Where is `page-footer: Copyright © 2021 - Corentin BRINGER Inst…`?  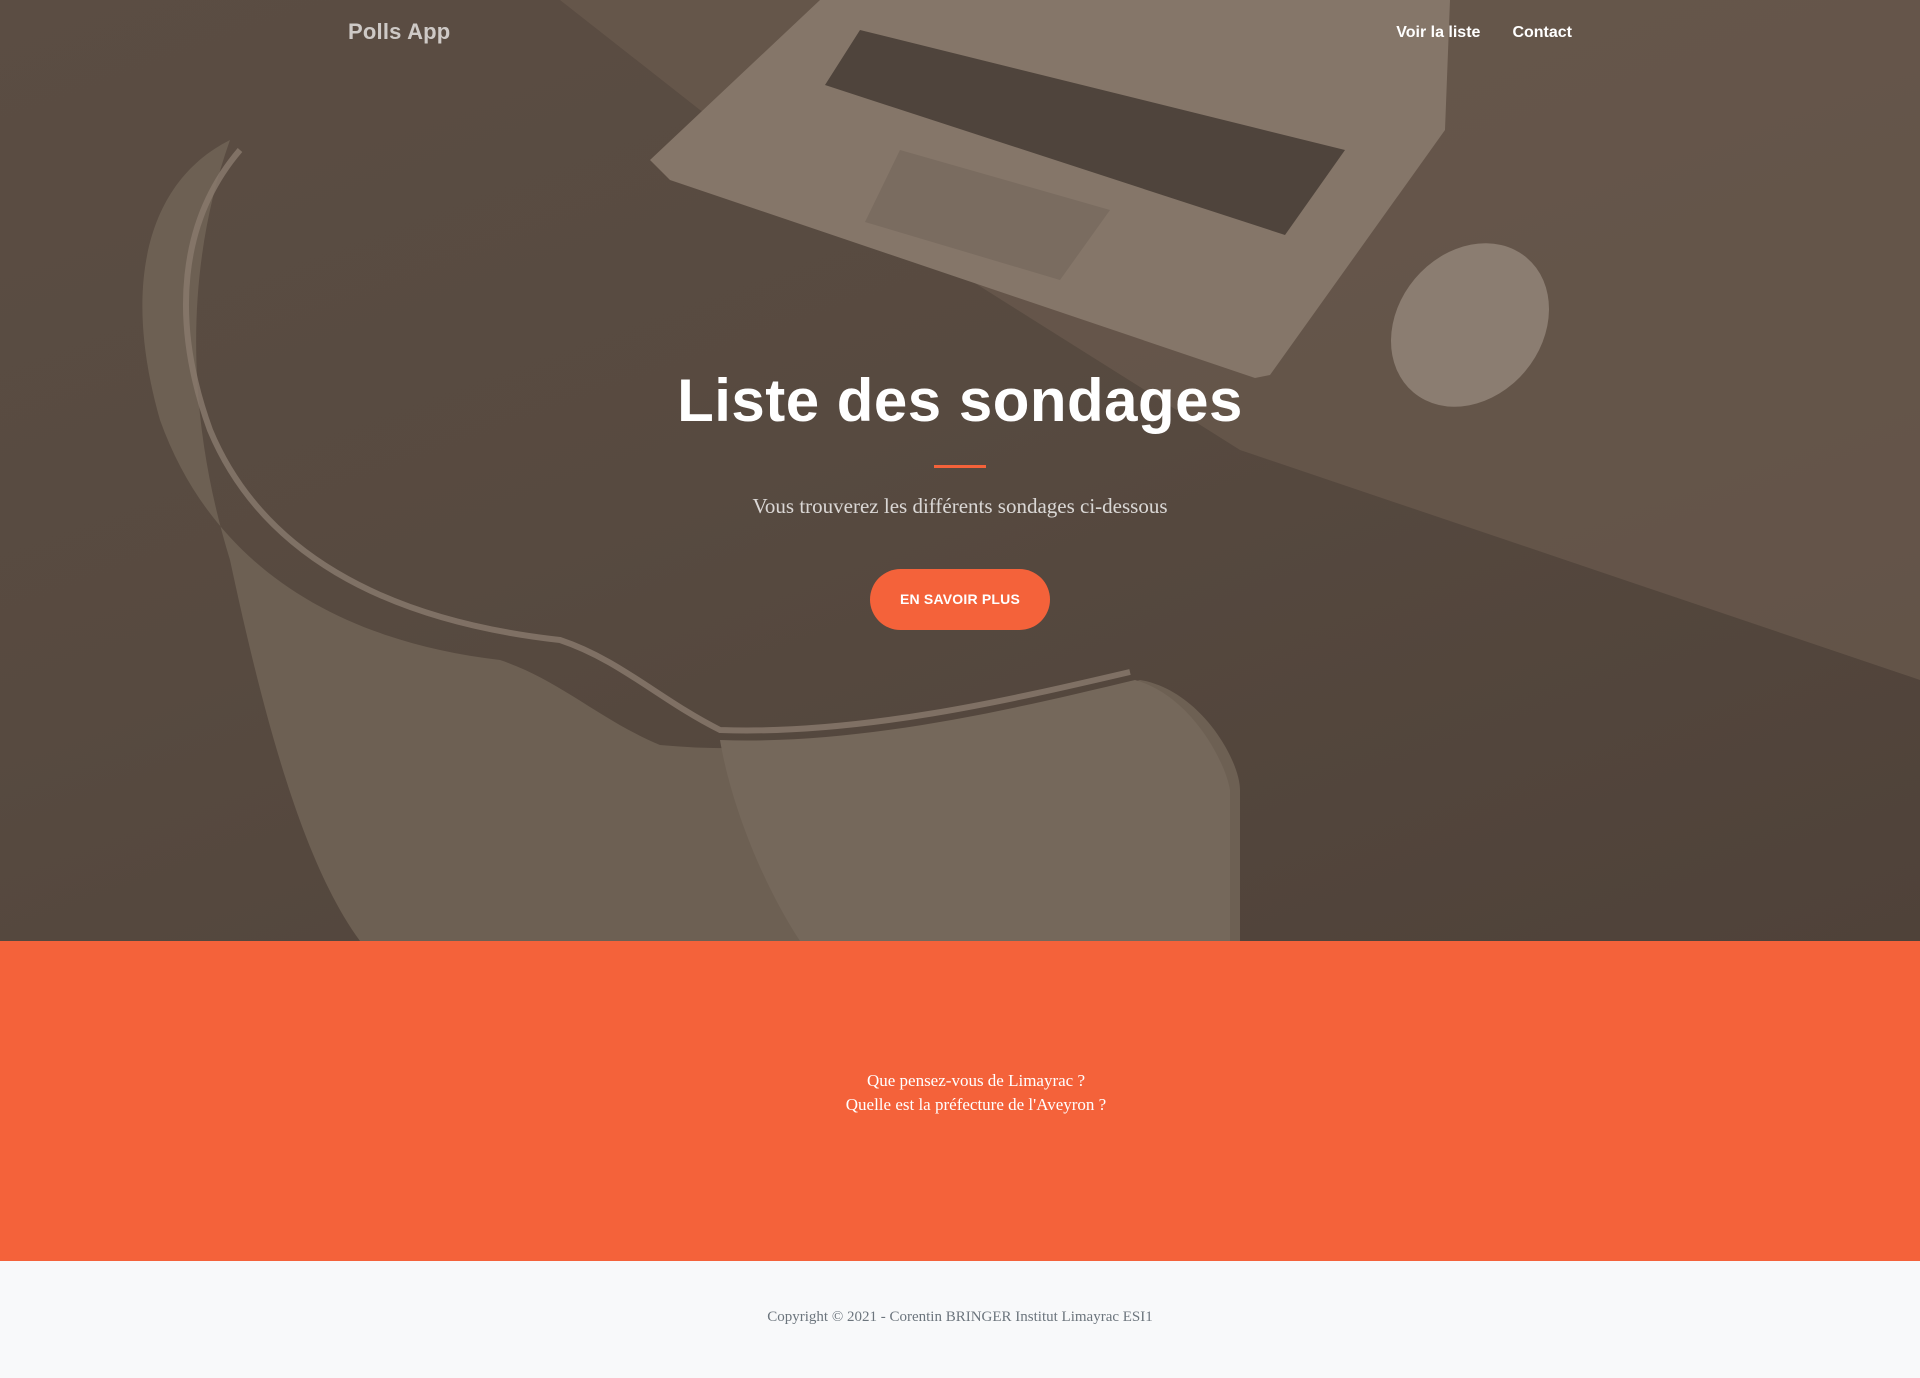
page-footer: Copyright © 2021 - Corentin BRINGER Inst… is located at coordinates (960, 1319).